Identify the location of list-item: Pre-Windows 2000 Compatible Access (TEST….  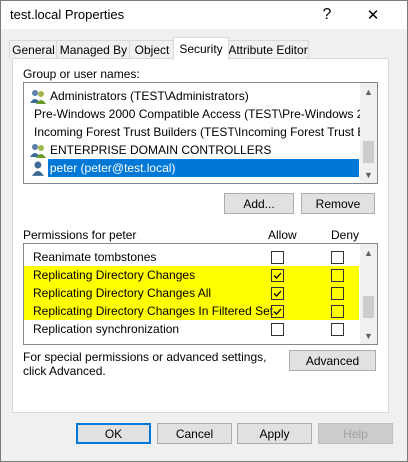
(200, 114).